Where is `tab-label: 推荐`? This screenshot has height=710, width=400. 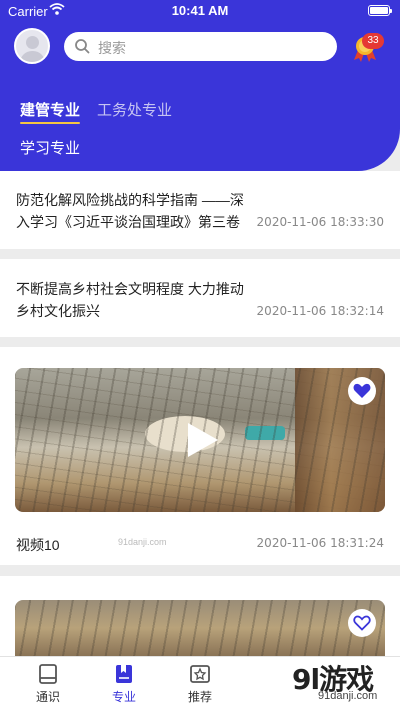
tab-label: 推荐 is located at coordinates (199, 697).